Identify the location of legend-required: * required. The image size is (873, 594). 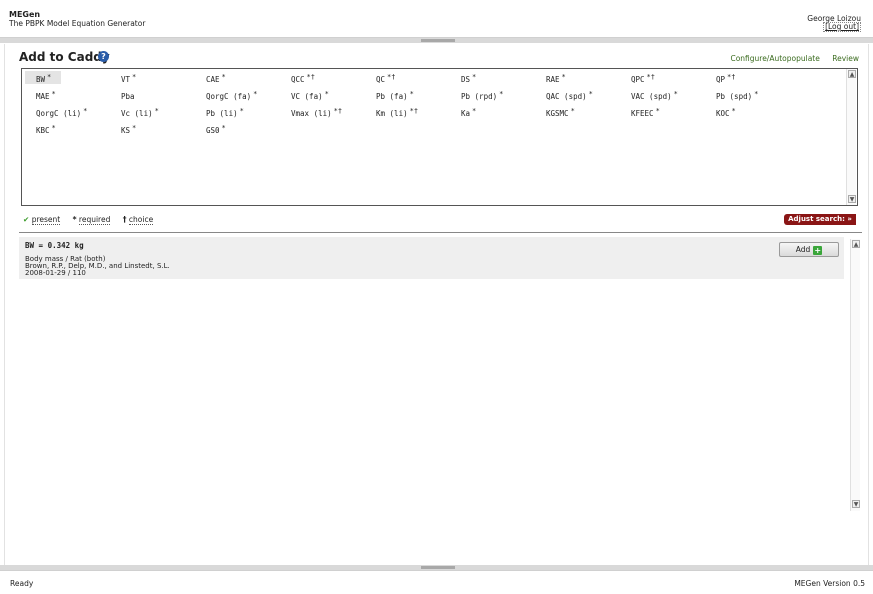
(91, 220).